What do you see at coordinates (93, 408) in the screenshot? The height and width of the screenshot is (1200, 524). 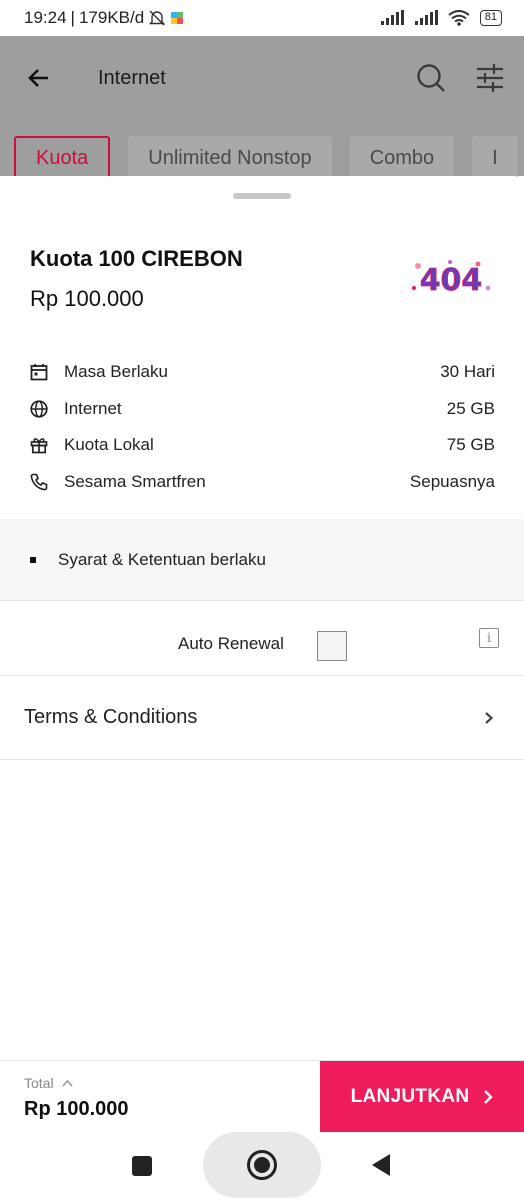 I see `detail-label: Internet` at bounding box center [93, 408].